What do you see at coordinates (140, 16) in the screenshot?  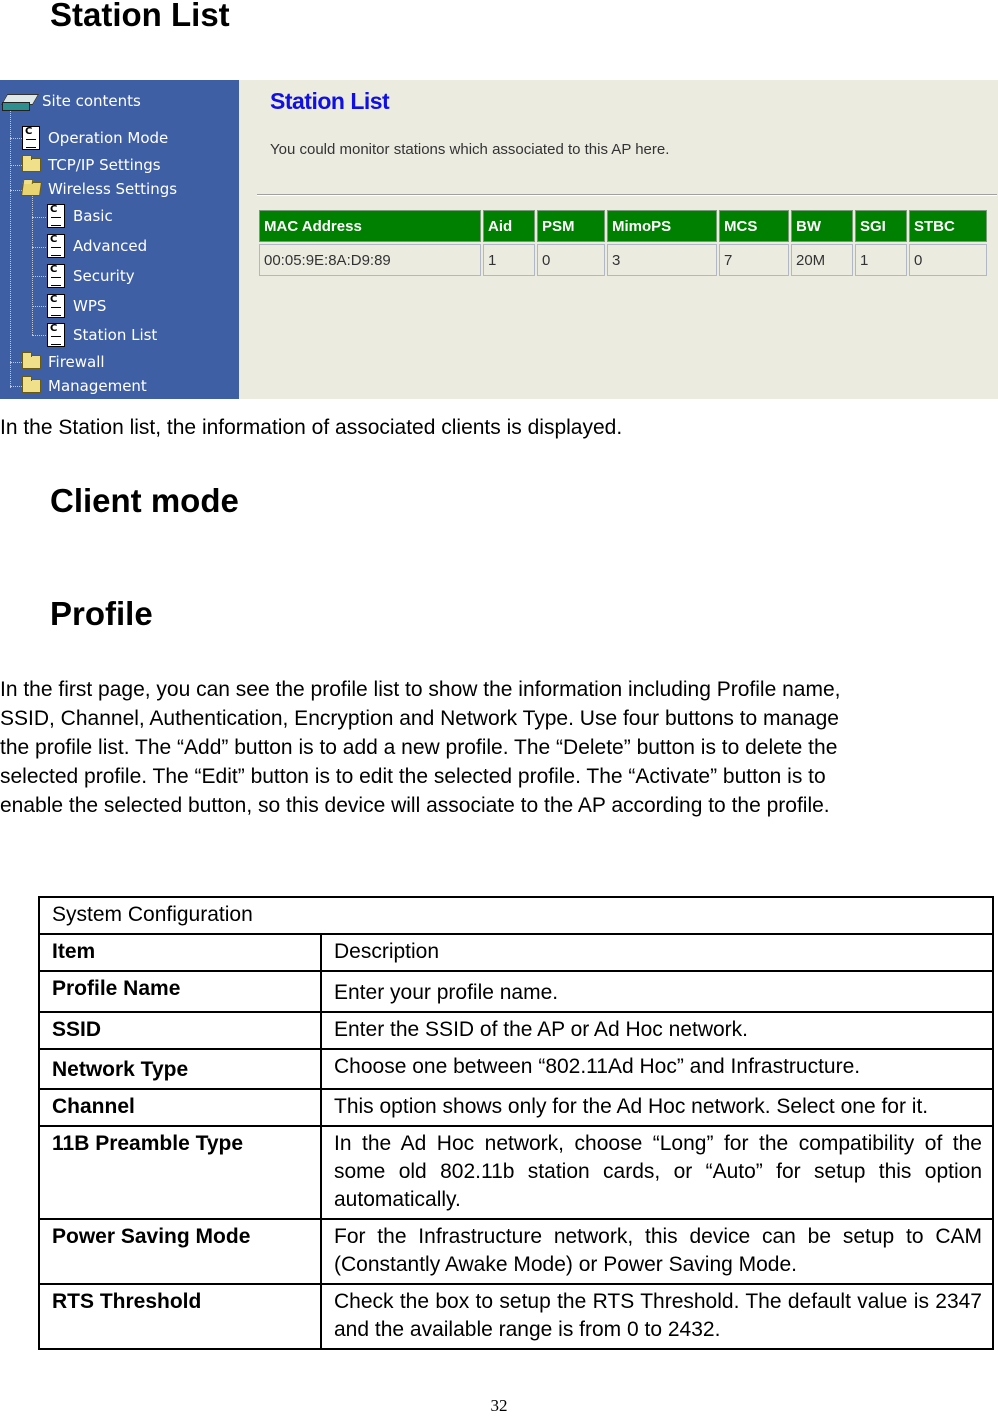 I see `station-list-heading: Station List` at bounding box center [140, 16].